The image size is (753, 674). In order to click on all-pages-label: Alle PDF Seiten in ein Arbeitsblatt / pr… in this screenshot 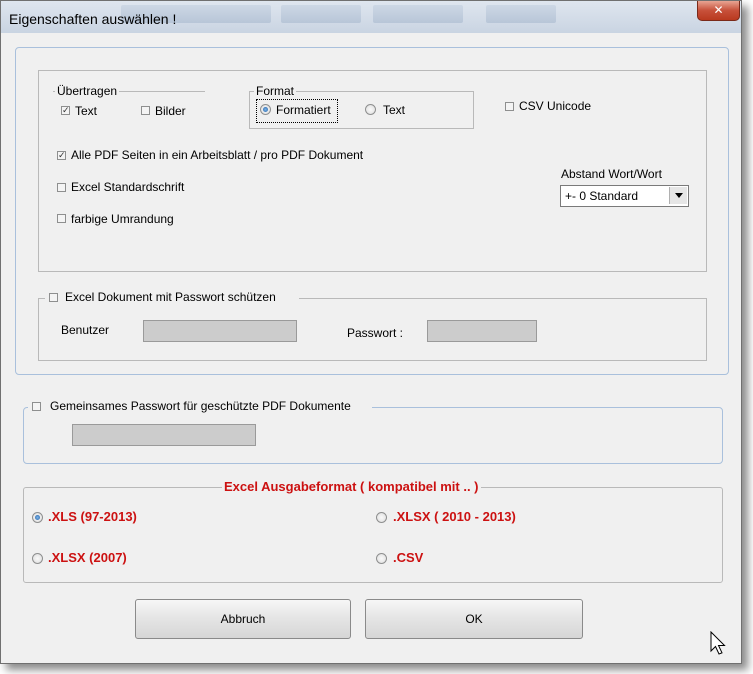, I will do `click(217, 155)`.